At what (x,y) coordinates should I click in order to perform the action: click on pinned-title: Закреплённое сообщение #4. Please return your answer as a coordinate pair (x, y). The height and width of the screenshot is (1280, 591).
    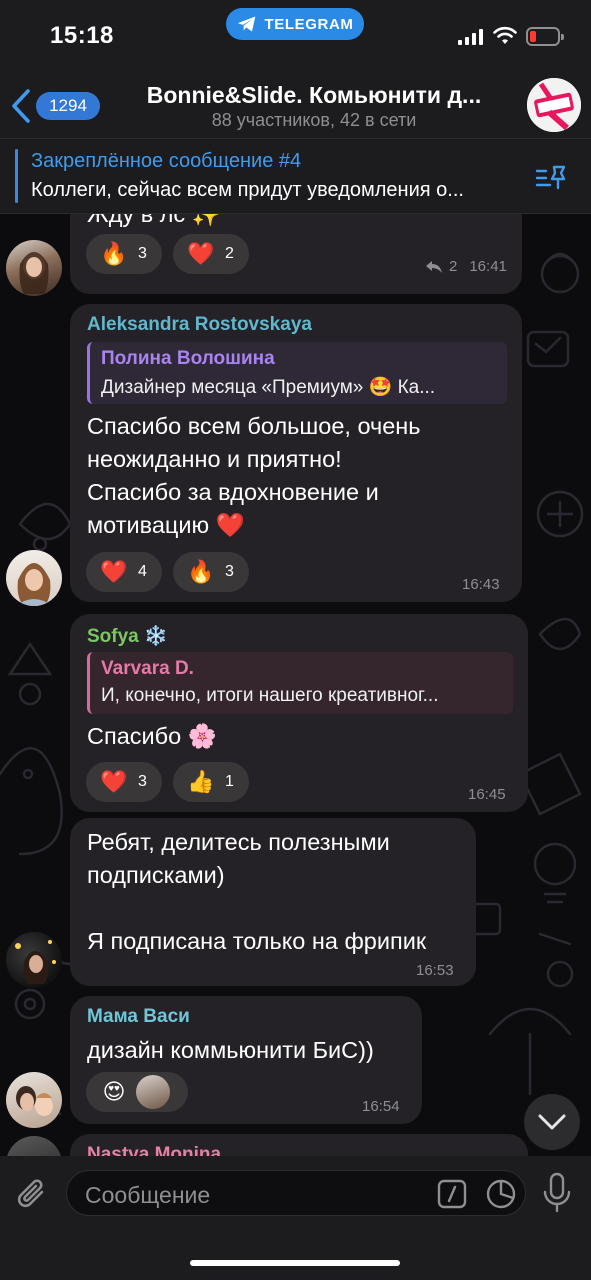
    Looking at the image, I should click on (166, 161).